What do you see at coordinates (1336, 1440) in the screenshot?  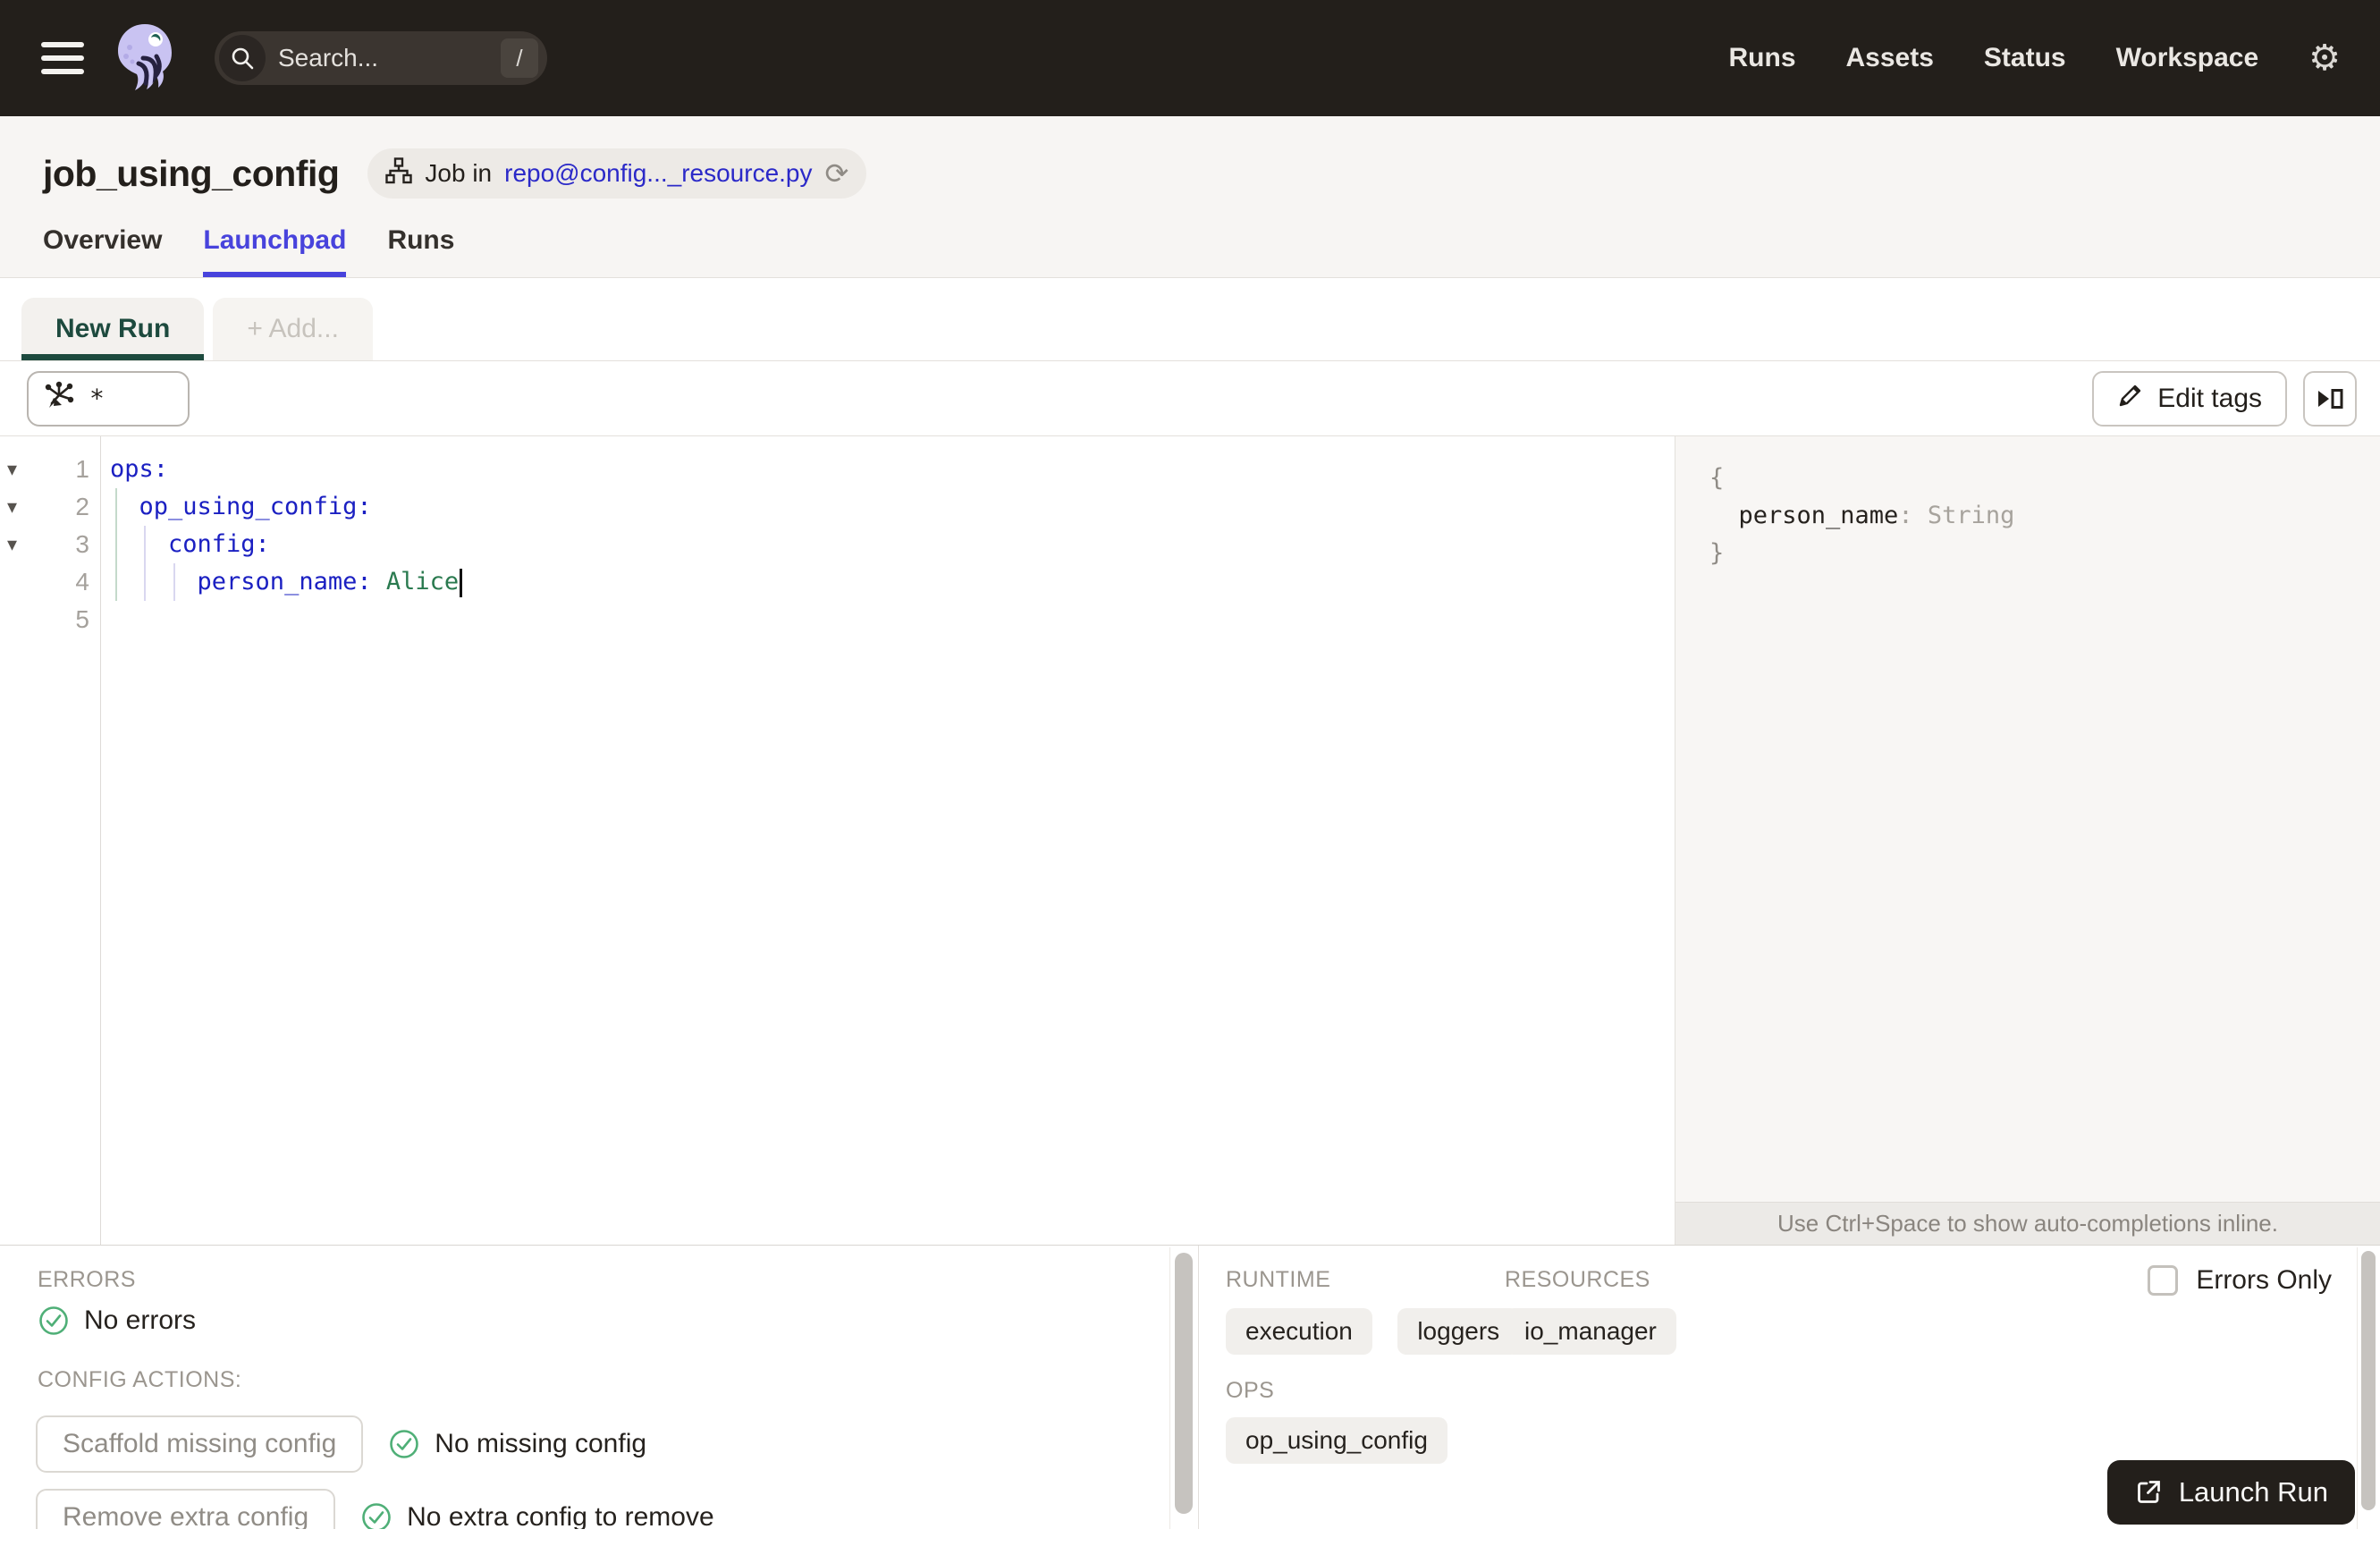 I see `tag-op-using-config: op_using_config` at bounding box center [1336, 1440].